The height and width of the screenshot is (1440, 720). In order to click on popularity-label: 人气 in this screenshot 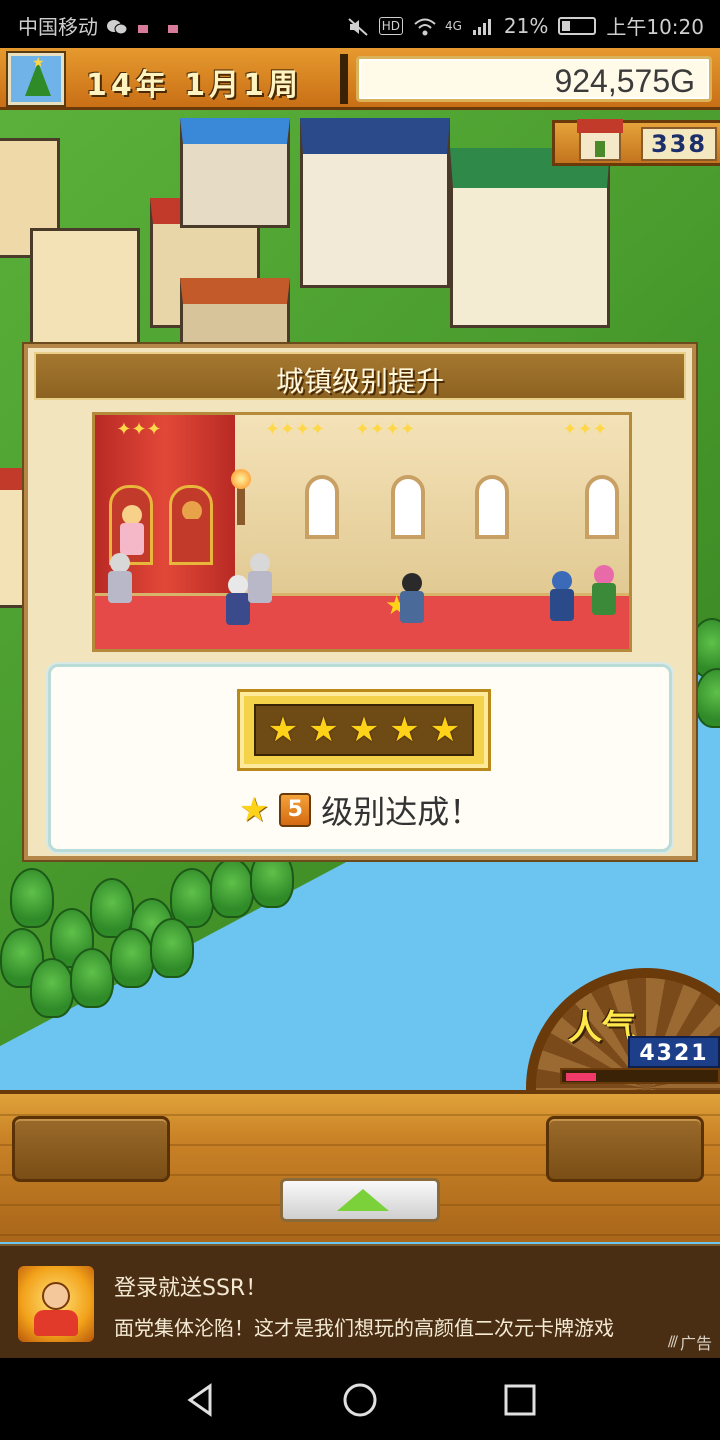, I will do `click(602, 1028)`.